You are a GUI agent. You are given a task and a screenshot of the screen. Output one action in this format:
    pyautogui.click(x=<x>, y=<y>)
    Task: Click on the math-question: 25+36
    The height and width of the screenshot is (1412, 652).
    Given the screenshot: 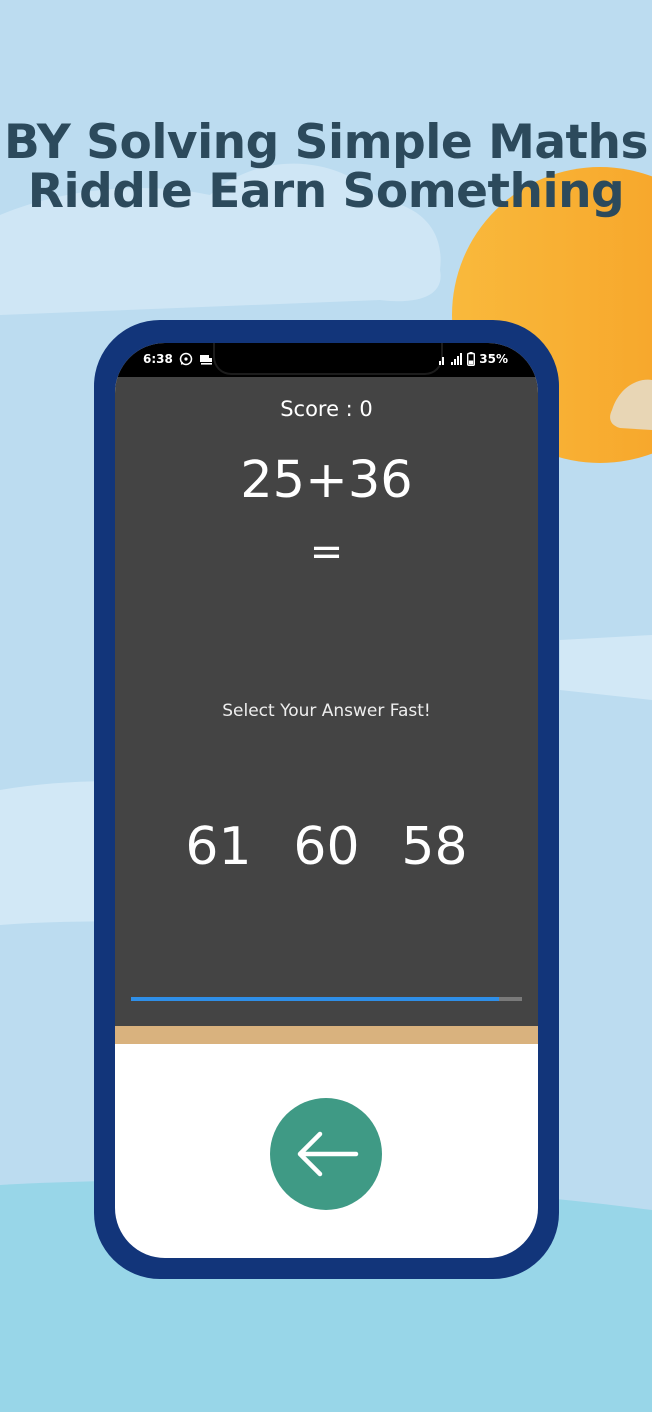 What is the action you would take?
    pyautogui.click(x=326, y=480)
    